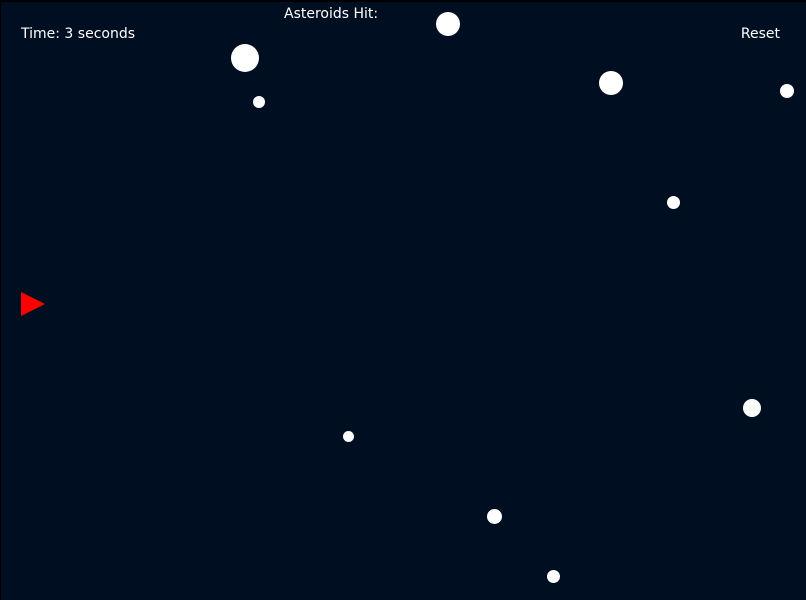 This screenshot has height=600, width=806. Describe the element at coordinates (760, 34) in the screenshot. I see `reset-button: Reset` at that location.